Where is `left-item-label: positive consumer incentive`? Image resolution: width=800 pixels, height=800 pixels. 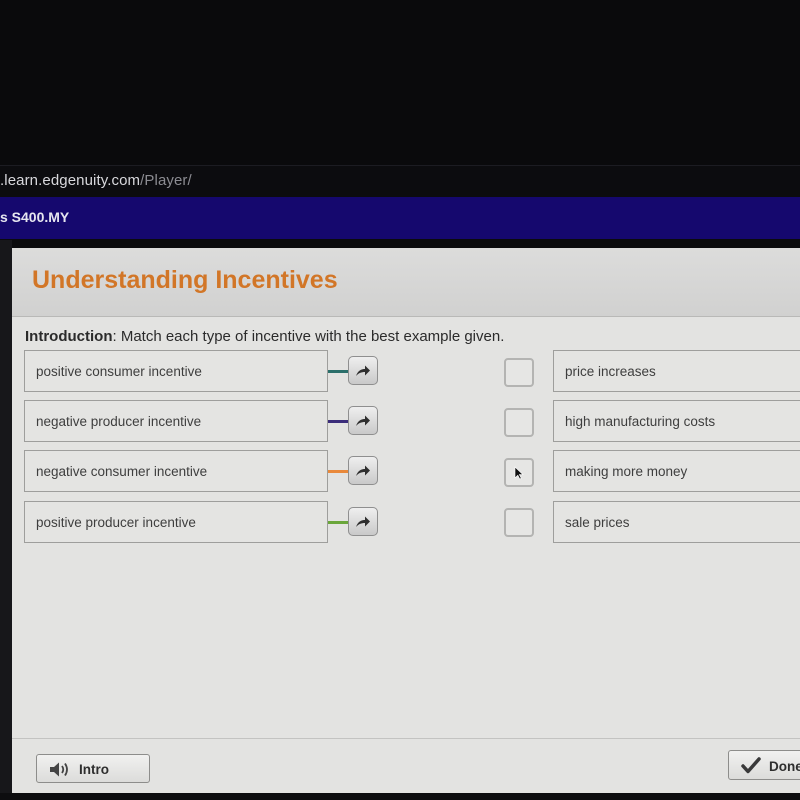
left-item-label: positive consumer incentive is located at coordinates (119, 371).